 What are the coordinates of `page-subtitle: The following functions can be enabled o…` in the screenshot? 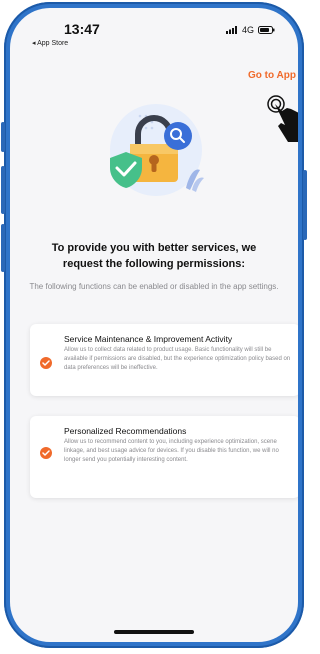 It's located at (154, 286).